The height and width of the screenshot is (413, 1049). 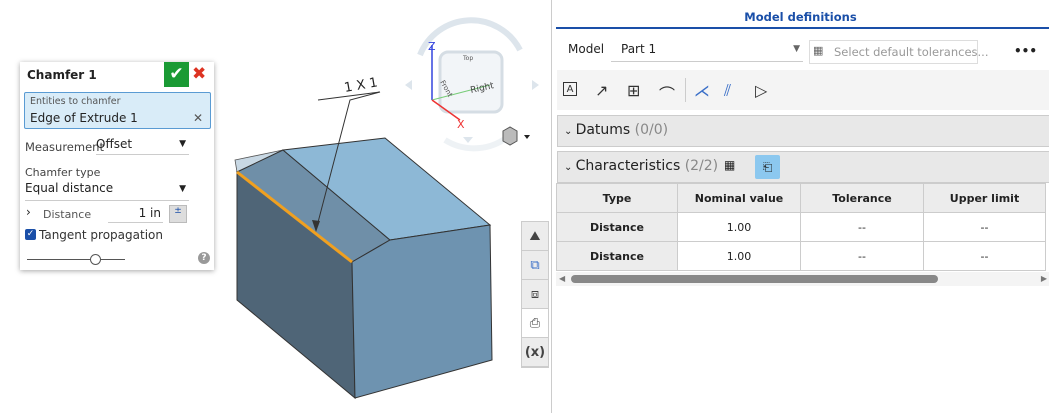 I want to click on more-options-button: •••, so click(x=1025, y=51).